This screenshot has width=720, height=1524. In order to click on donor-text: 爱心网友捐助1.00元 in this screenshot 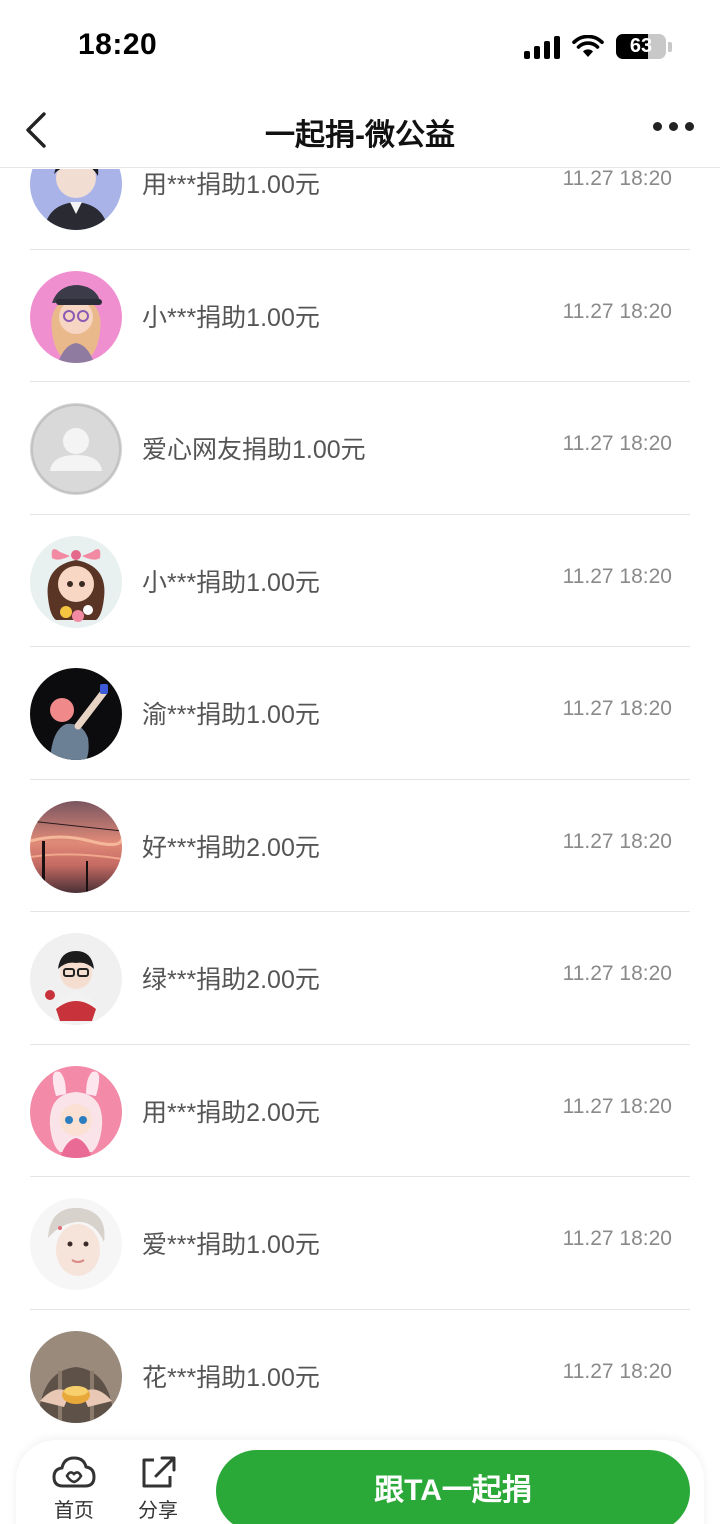, I will do `click(254, 450)`.